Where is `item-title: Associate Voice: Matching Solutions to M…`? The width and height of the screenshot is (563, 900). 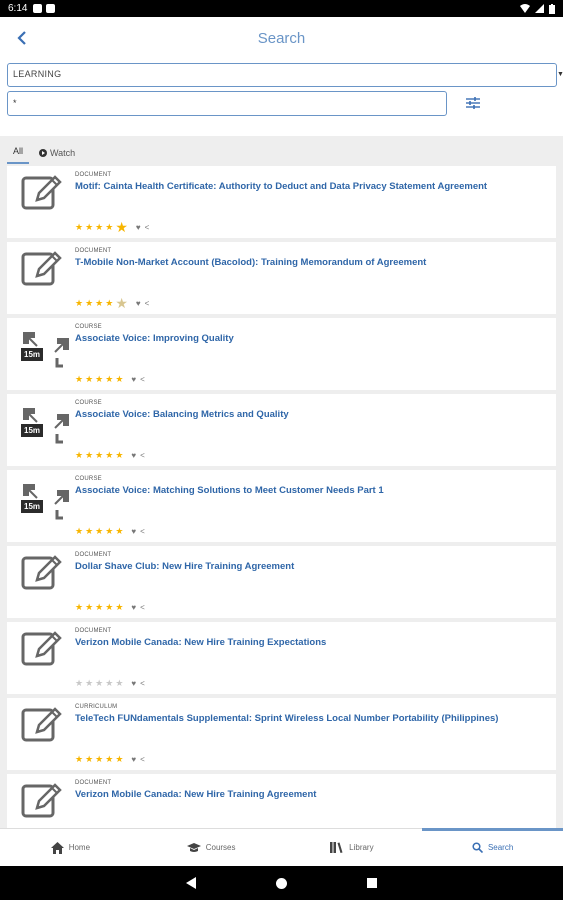
item-title: Associate Voice: Matching Solutions to M… is located at coordinates (310, 490).